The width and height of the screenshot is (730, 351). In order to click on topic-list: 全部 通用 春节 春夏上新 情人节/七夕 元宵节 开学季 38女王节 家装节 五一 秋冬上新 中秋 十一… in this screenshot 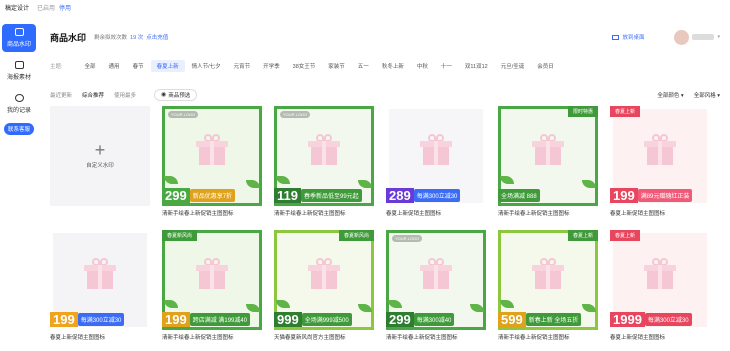, I will do `click(320, 66)`.